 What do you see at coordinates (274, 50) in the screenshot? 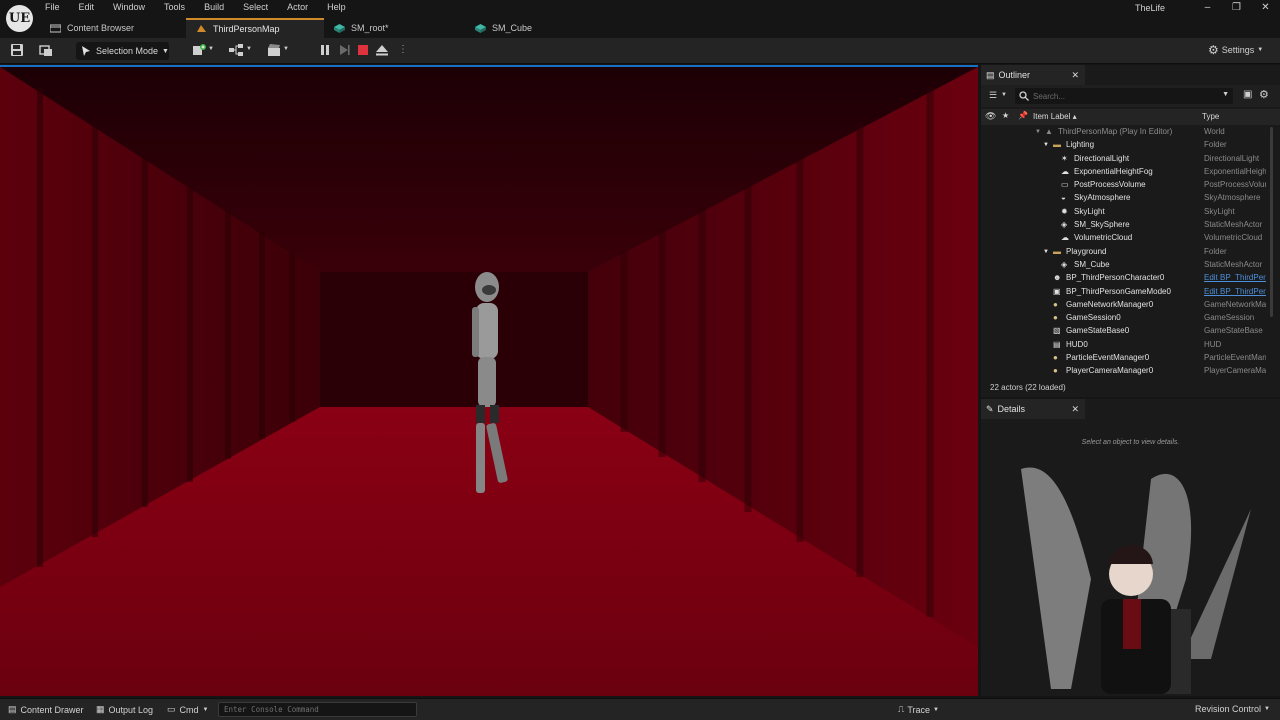
I see `cinematics-icon` at bounding box center [274, 50].